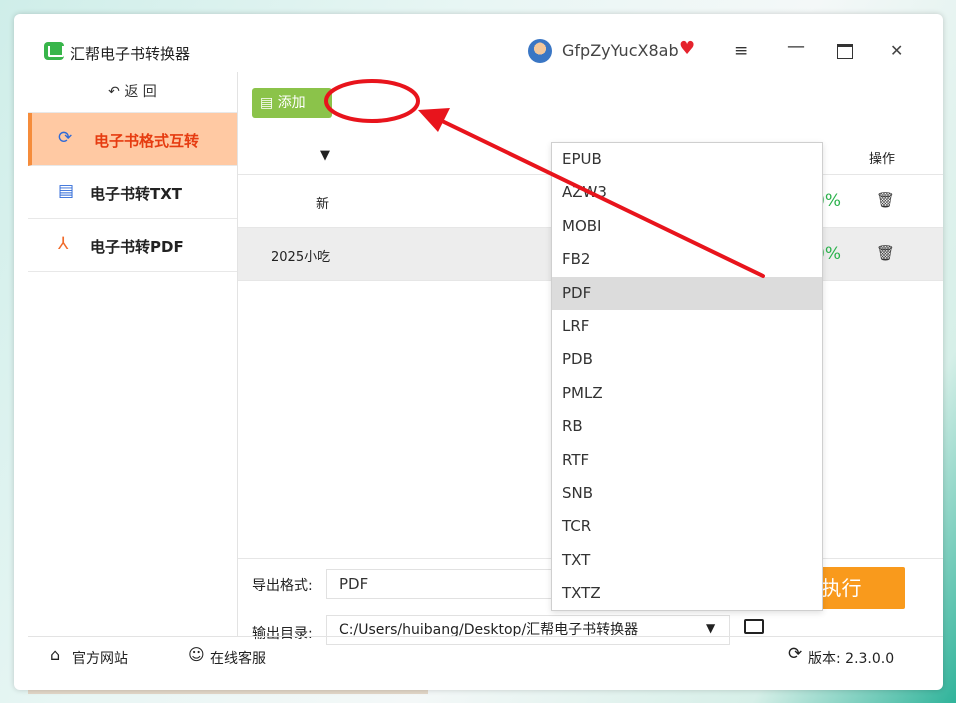  What do you see at coordinates (55, 654) in the screenshot?
I see `home-icon: ⌂` at bounding box center [55, 654].